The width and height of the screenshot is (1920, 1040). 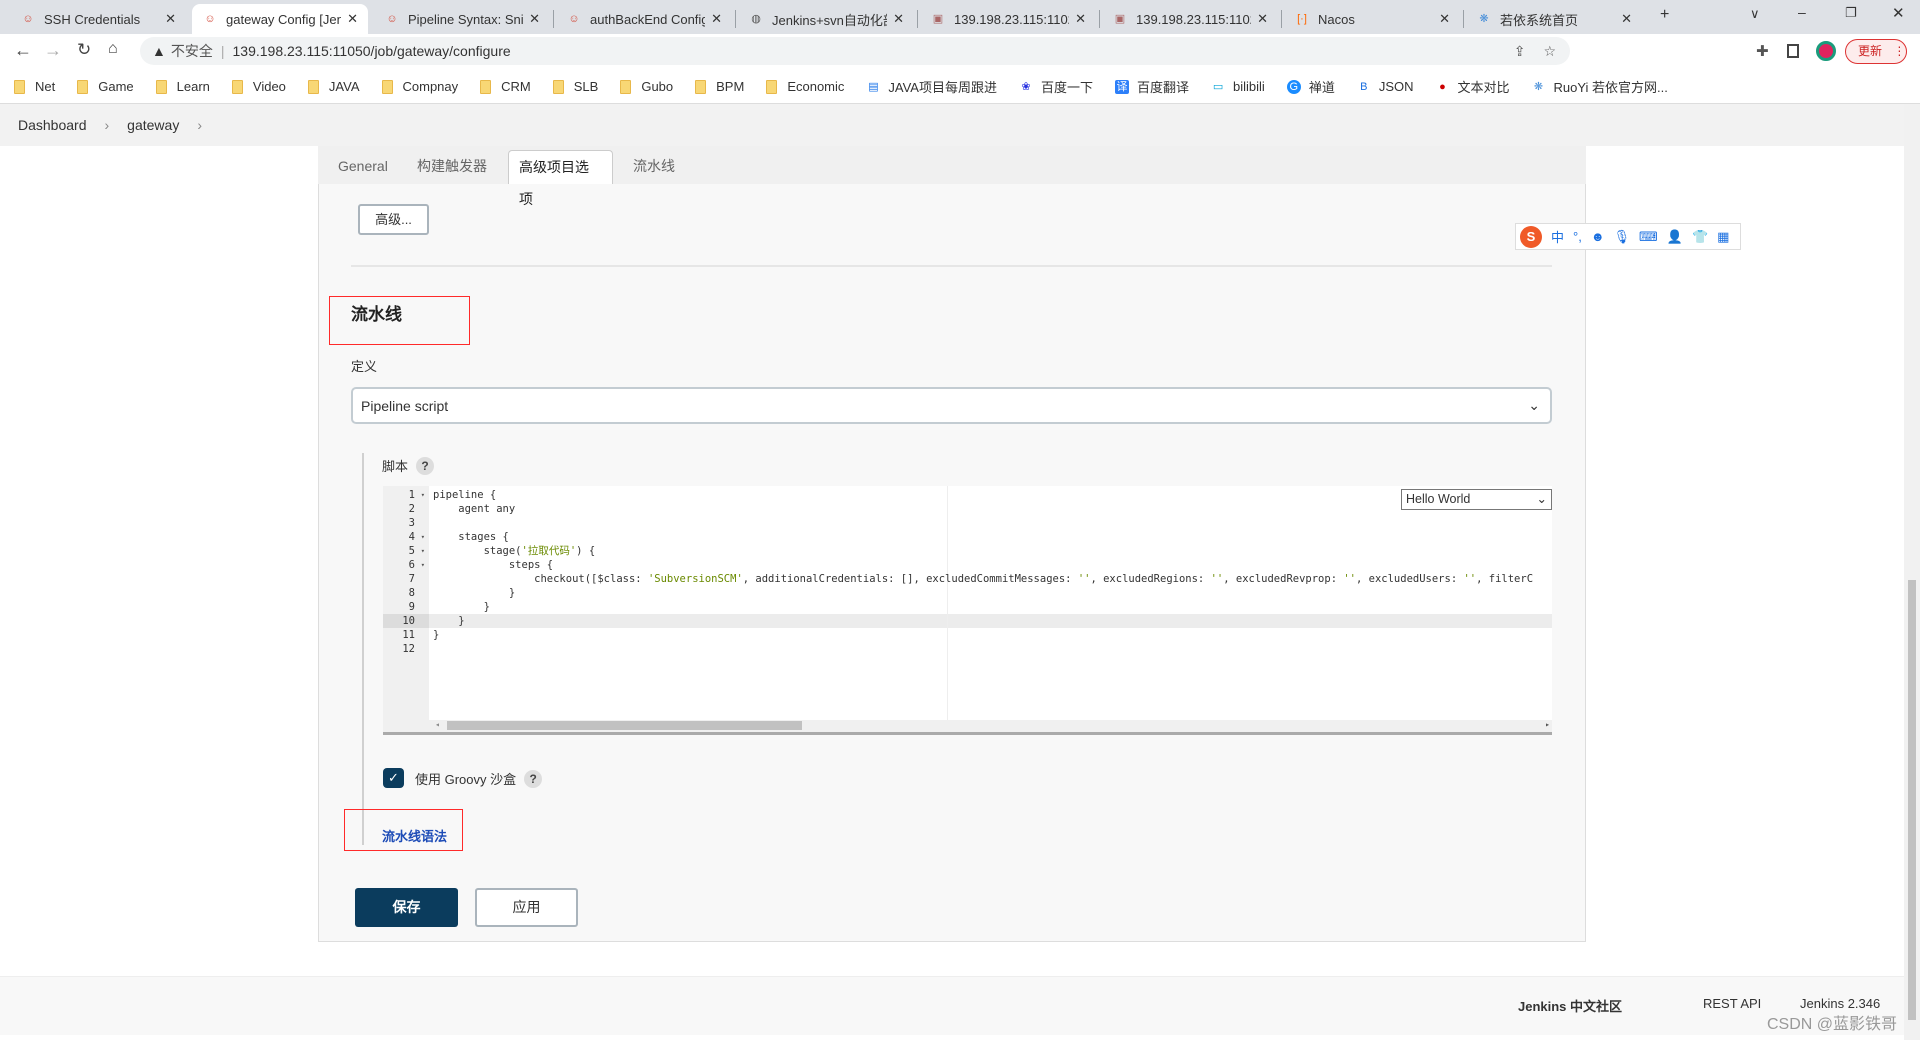 What do you see at coordinates (1793, 51) in the screenshot?
I see `side-panel-icon` at bounding box center [1793, 51].